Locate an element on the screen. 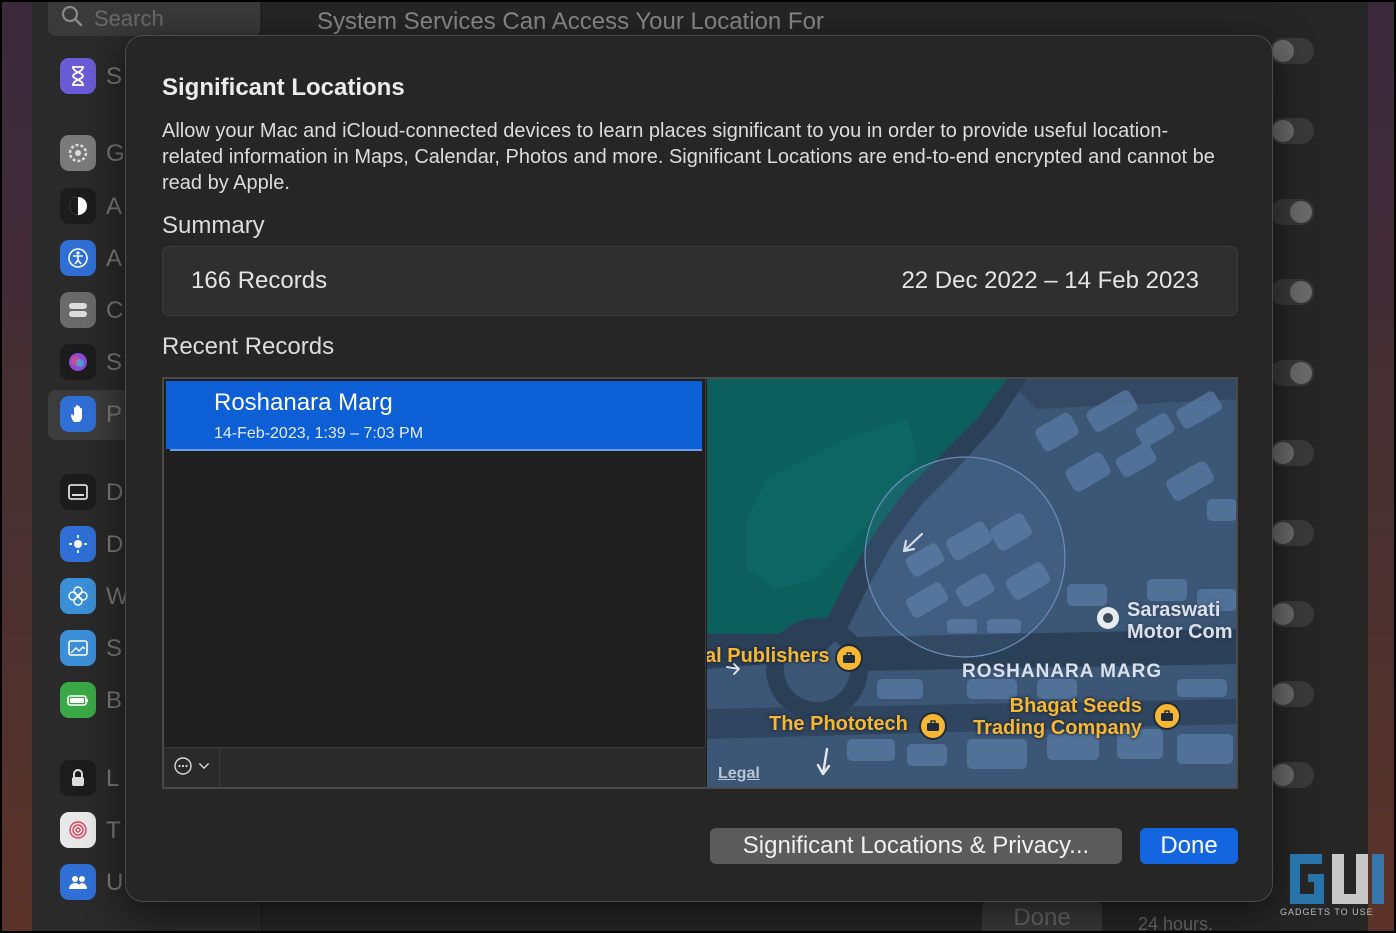 The height and width of the screenshot is (933, 1396). more-options-button is located at coordinates (192, 767).